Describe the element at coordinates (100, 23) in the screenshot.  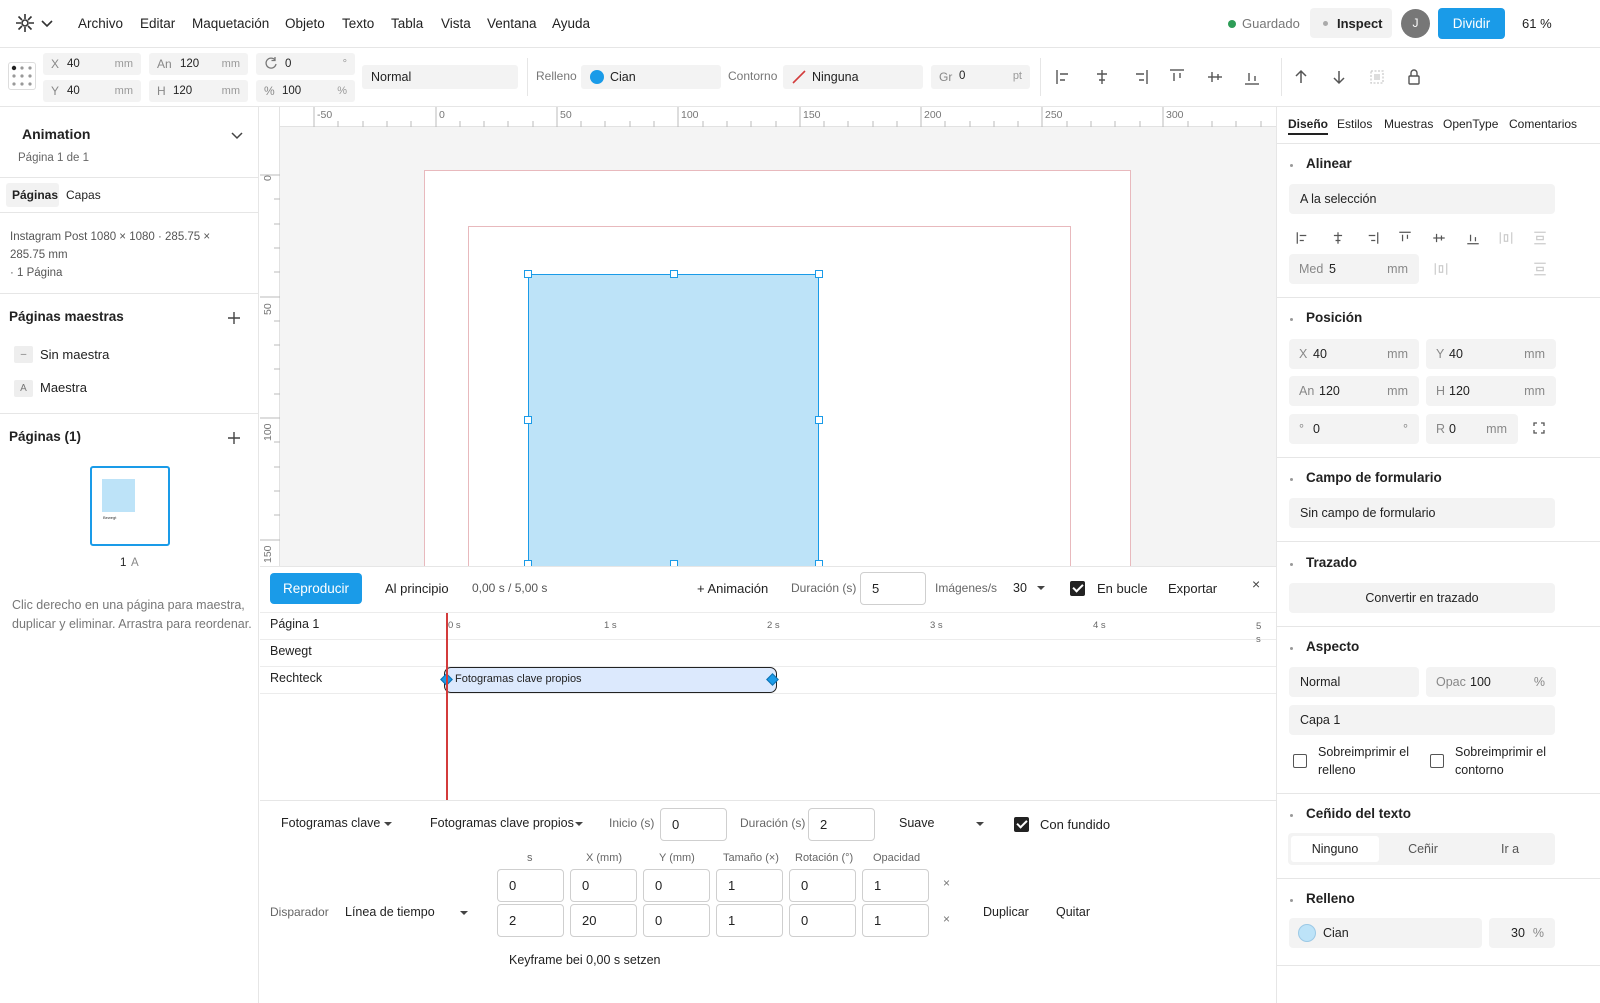
I see `menu-archivo: Archivo` at that location.